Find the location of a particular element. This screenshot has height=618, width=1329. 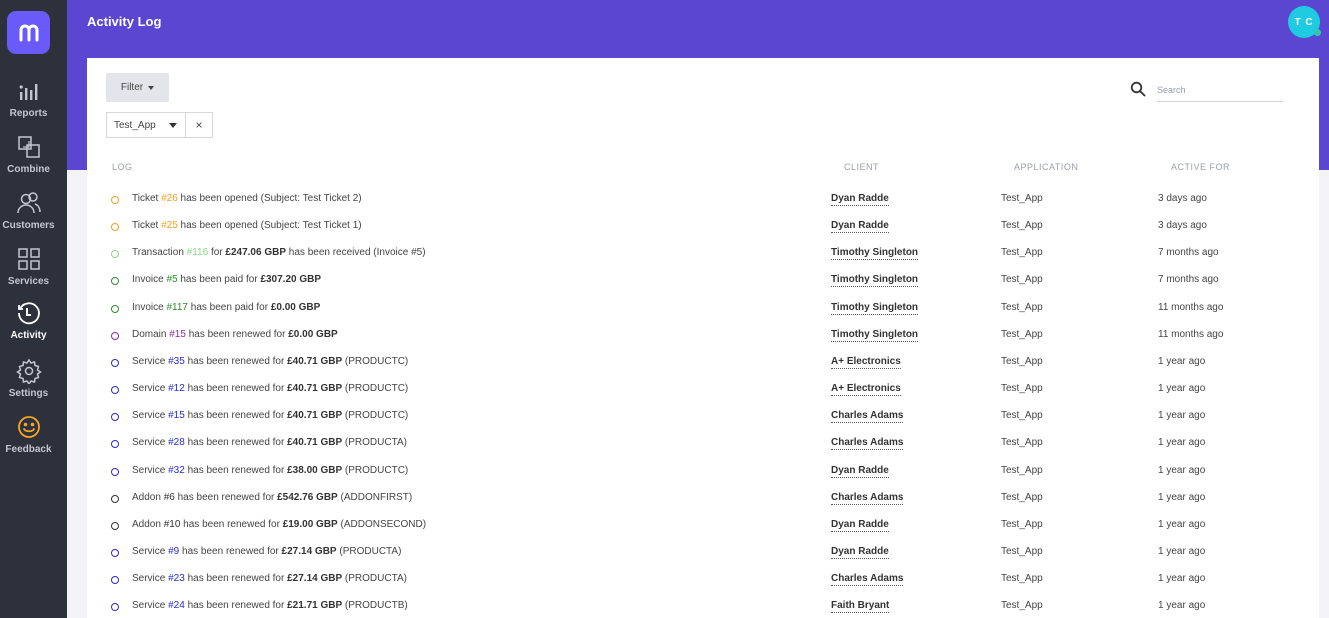

sidebar-item-reports: Reports is located at coordinates (28, 98).